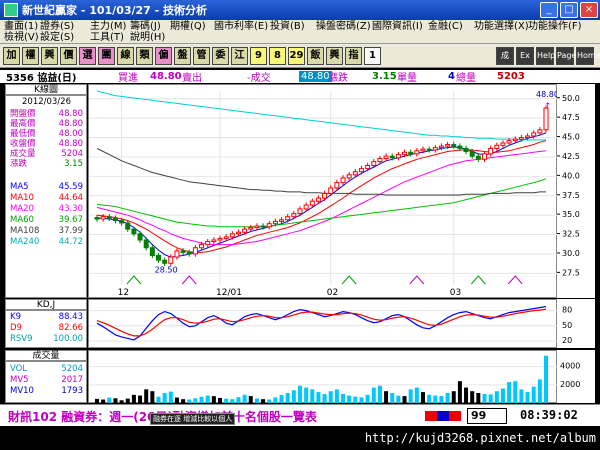  I want to click on trade-value: 48.80, so click(315, 76).